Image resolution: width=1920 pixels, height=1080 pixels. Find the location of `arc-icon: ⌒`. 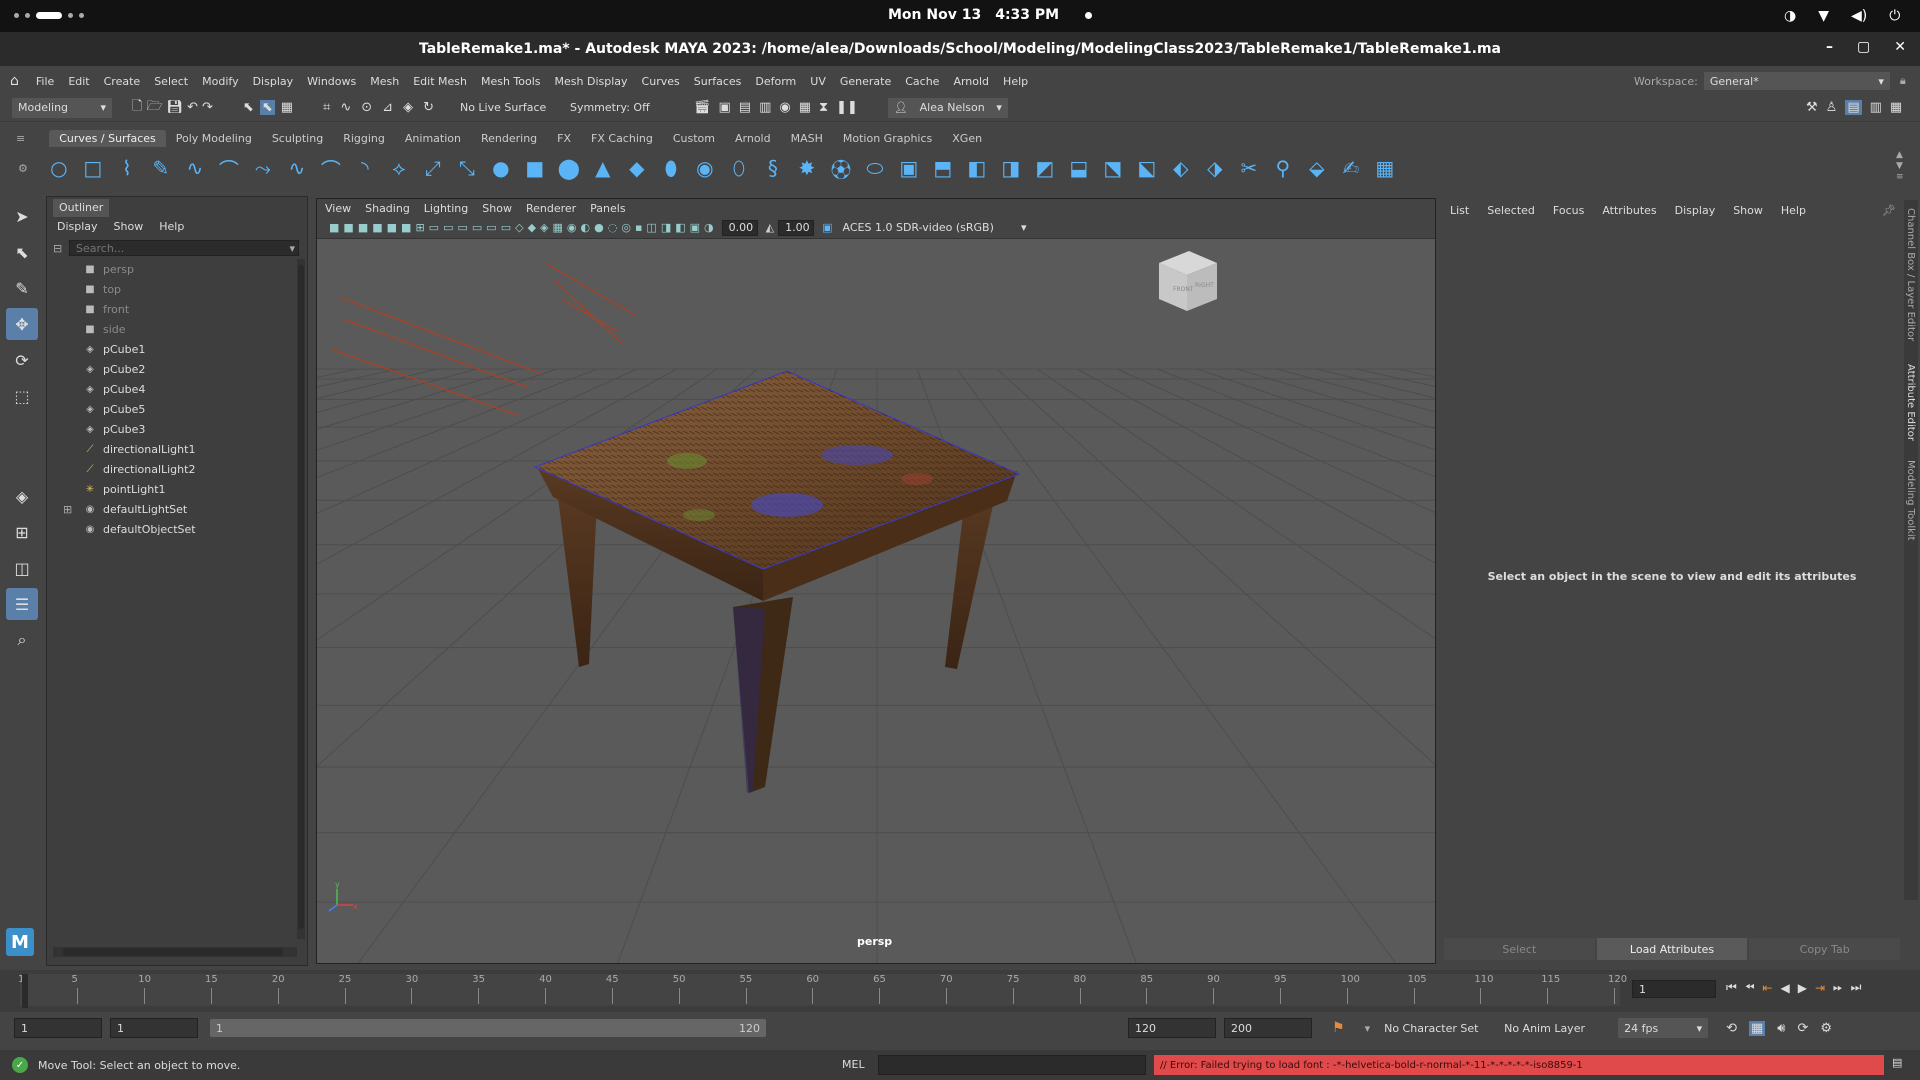

arc-icon: ⌒ is located at coordinates (229, 168).